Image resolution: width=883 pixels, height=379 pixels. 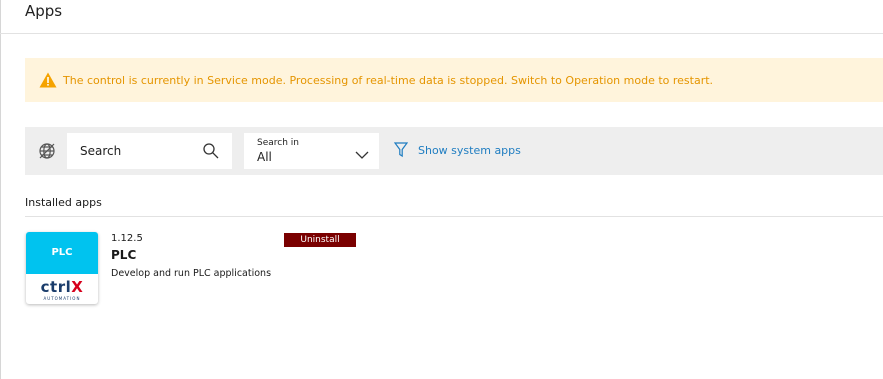 What do you see at coordinates (127, 238) in the screenshot?
I see `app-version: 1.12.5` at bounding box center [127, 238].